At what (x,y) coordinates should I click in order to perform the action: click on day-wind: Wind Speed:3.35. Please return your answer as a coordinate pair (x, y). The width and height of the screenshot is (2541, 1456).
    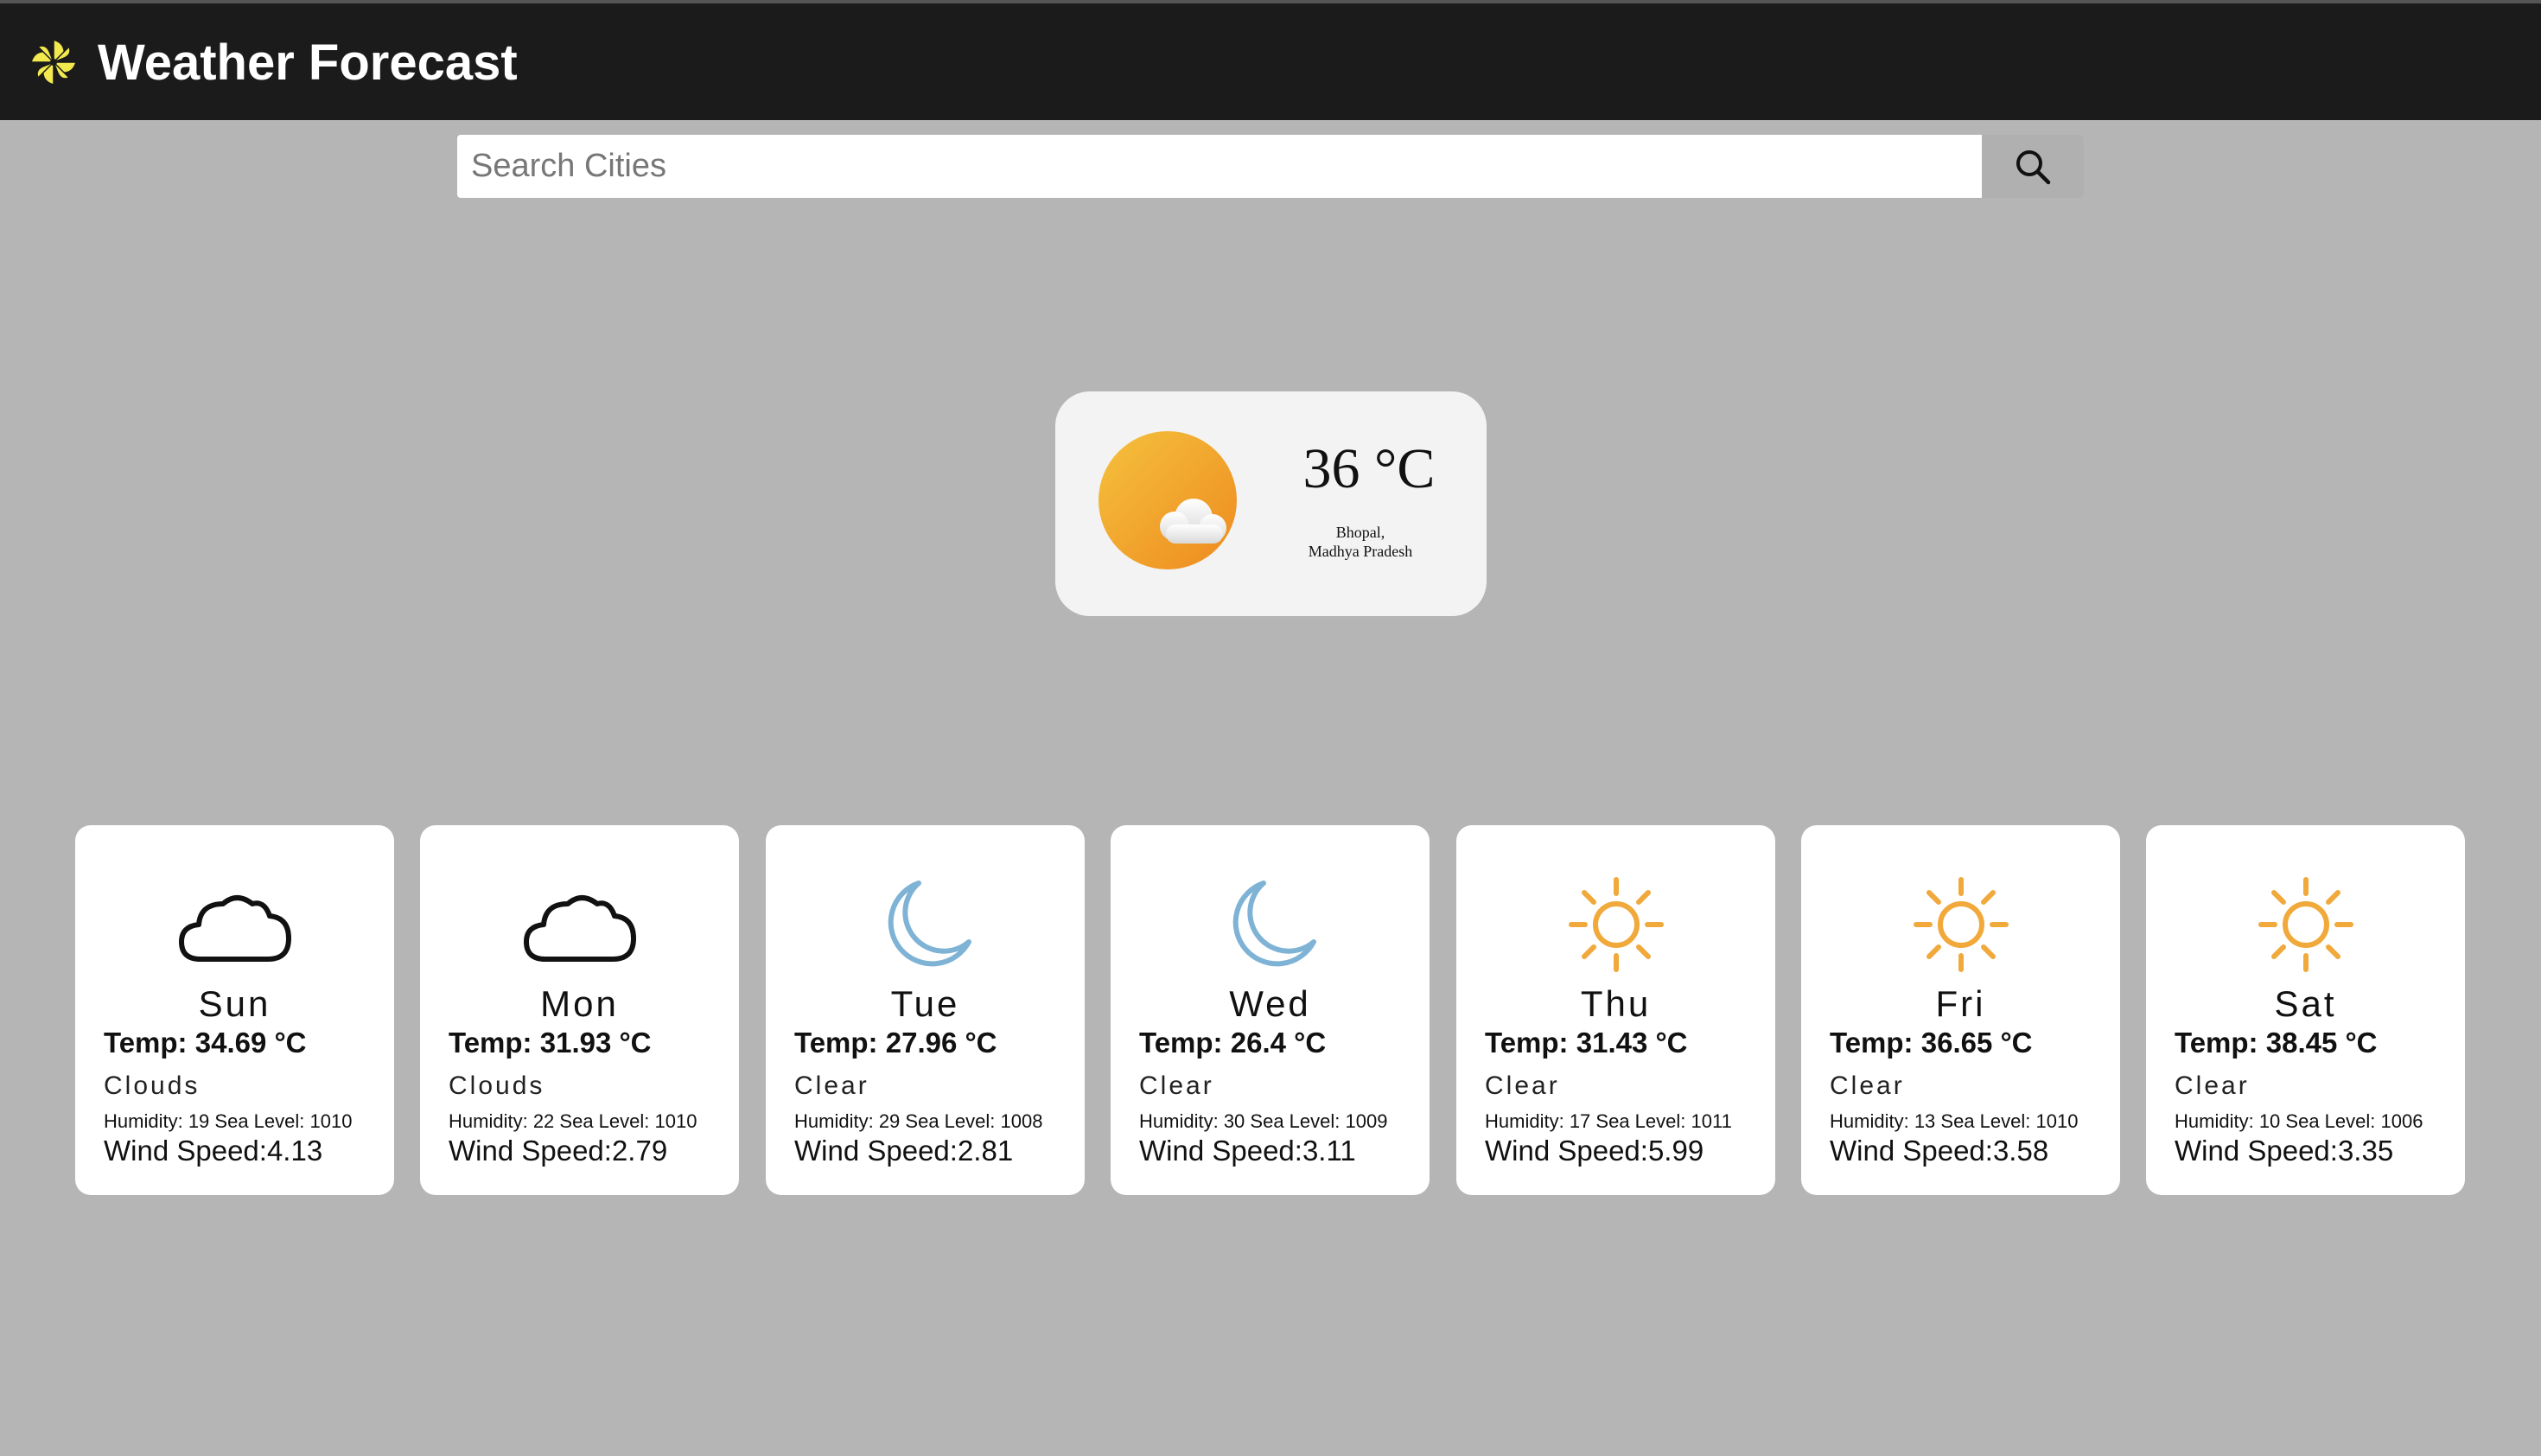
    Looking at the image, I should click on (2284, 1151).